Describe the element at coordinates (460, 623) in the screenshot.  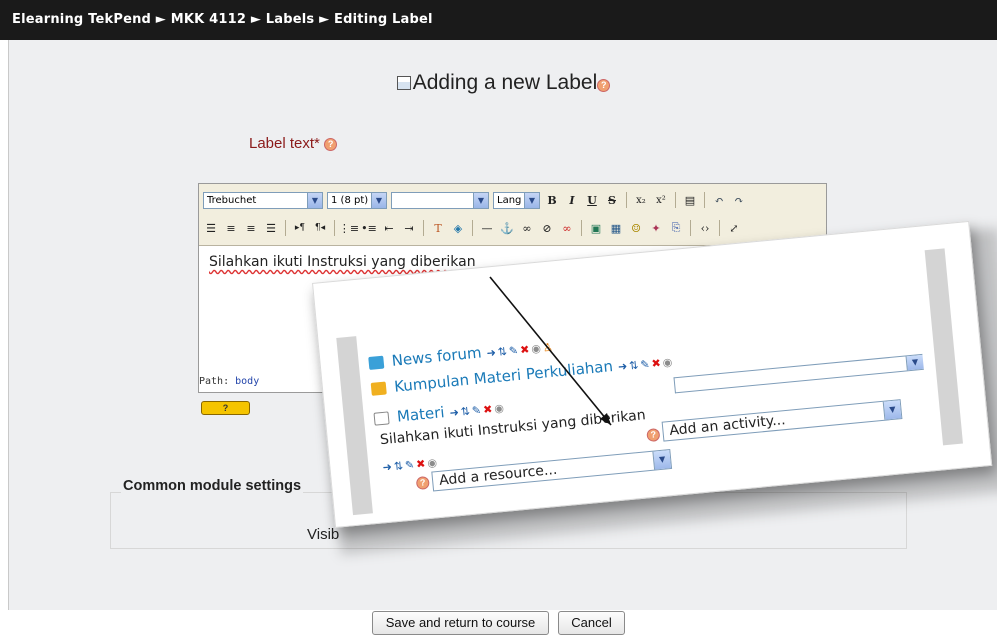
I see `save-button: Save and return to course` at that location.